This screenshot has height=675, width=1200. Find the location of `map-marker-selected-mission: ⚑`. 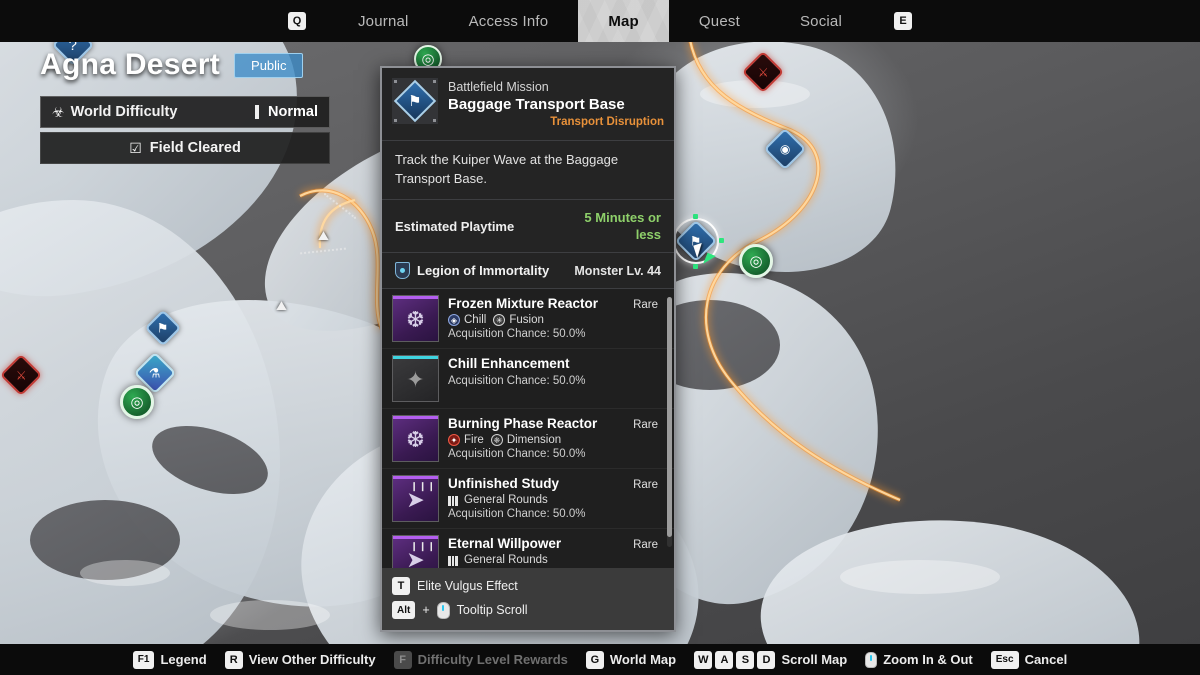

map-marker-selected-mission: ⚑ is located at coordinates (696, 241).